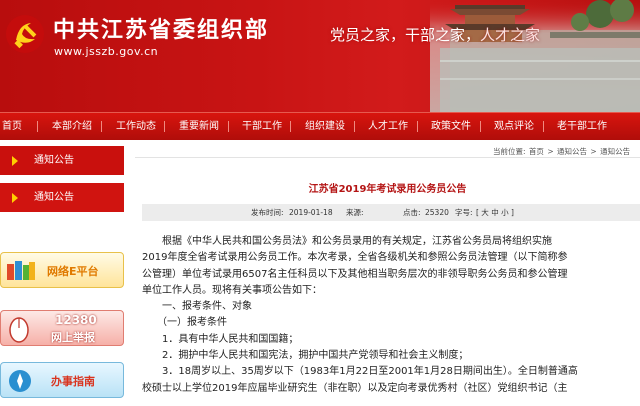 The width and height of the screenshot is (640, 406). What do you see at coordinates (54, 197) in the screenshot?
I see `sidebar-item-label: 通知公告` at bounding box center [54, 197].